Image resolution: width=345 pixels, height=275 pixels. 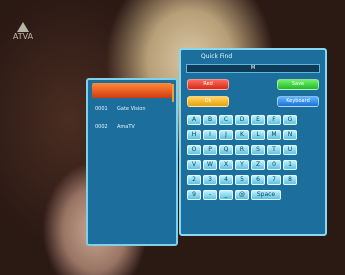 What do you see at coordinates (194, 150) in the screenshot?
I see `key-button: O` at bounding box center [194, 150].